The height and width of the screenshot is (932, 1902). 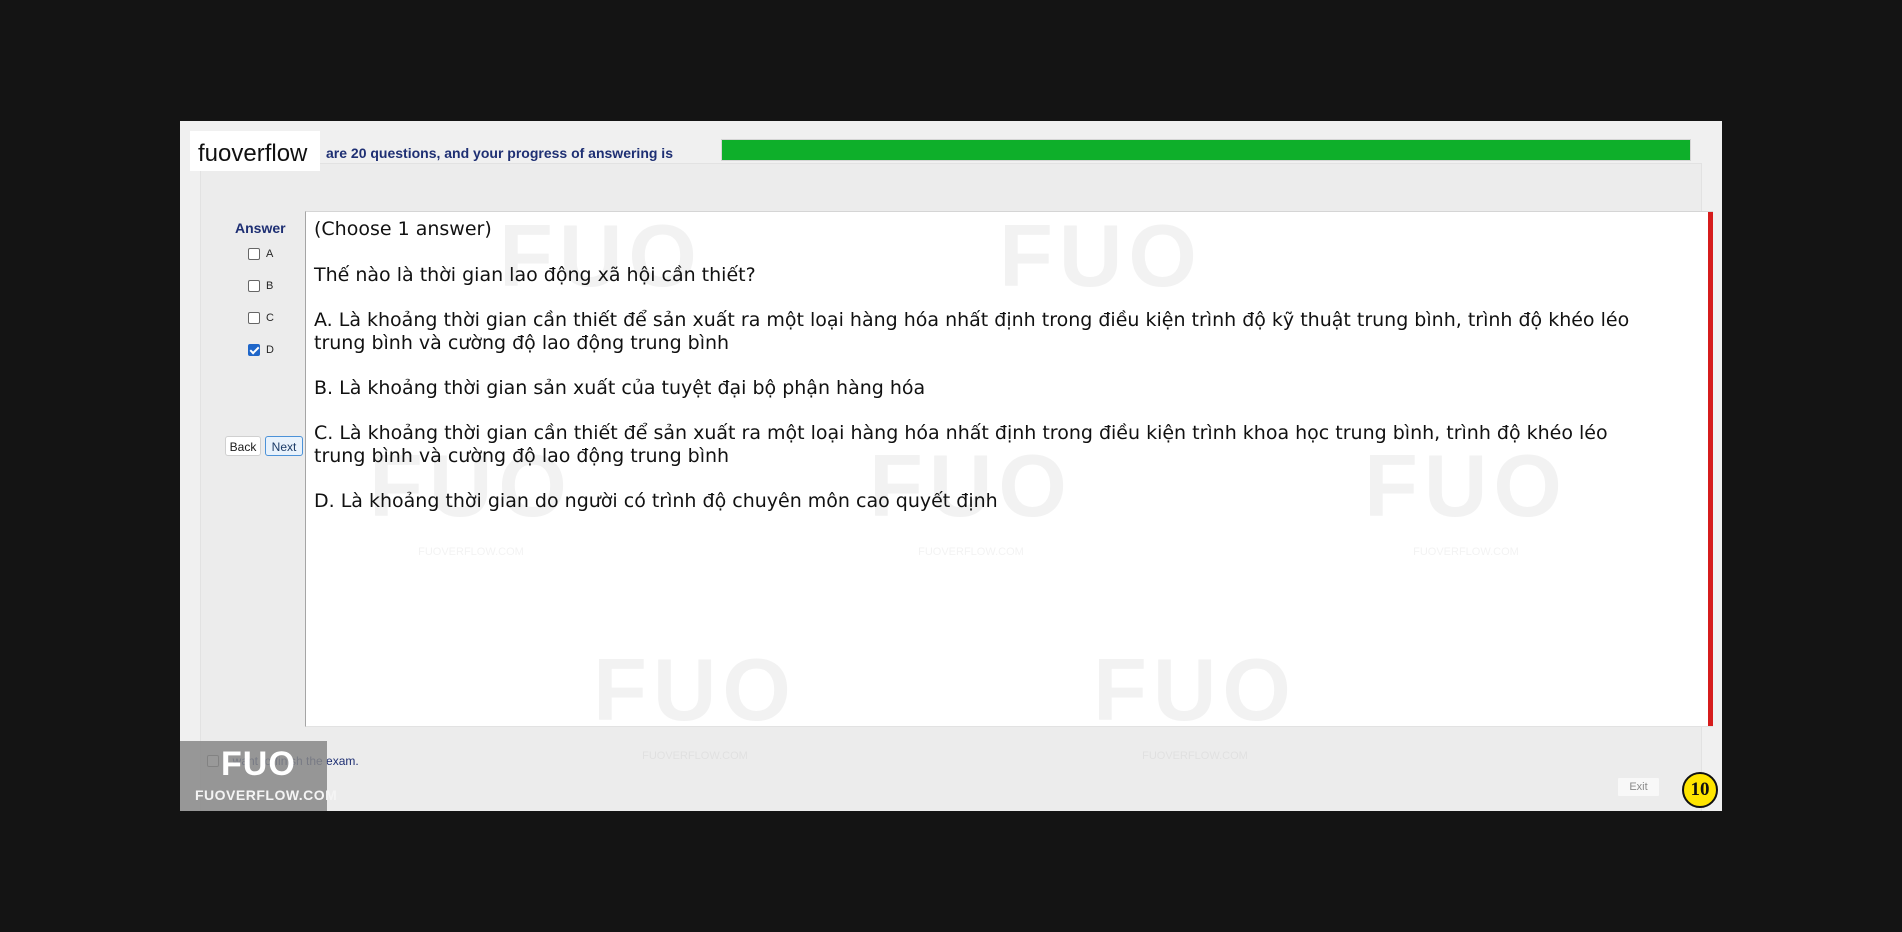 I want to click on option-a-label: A, so click(x=270, y=254).